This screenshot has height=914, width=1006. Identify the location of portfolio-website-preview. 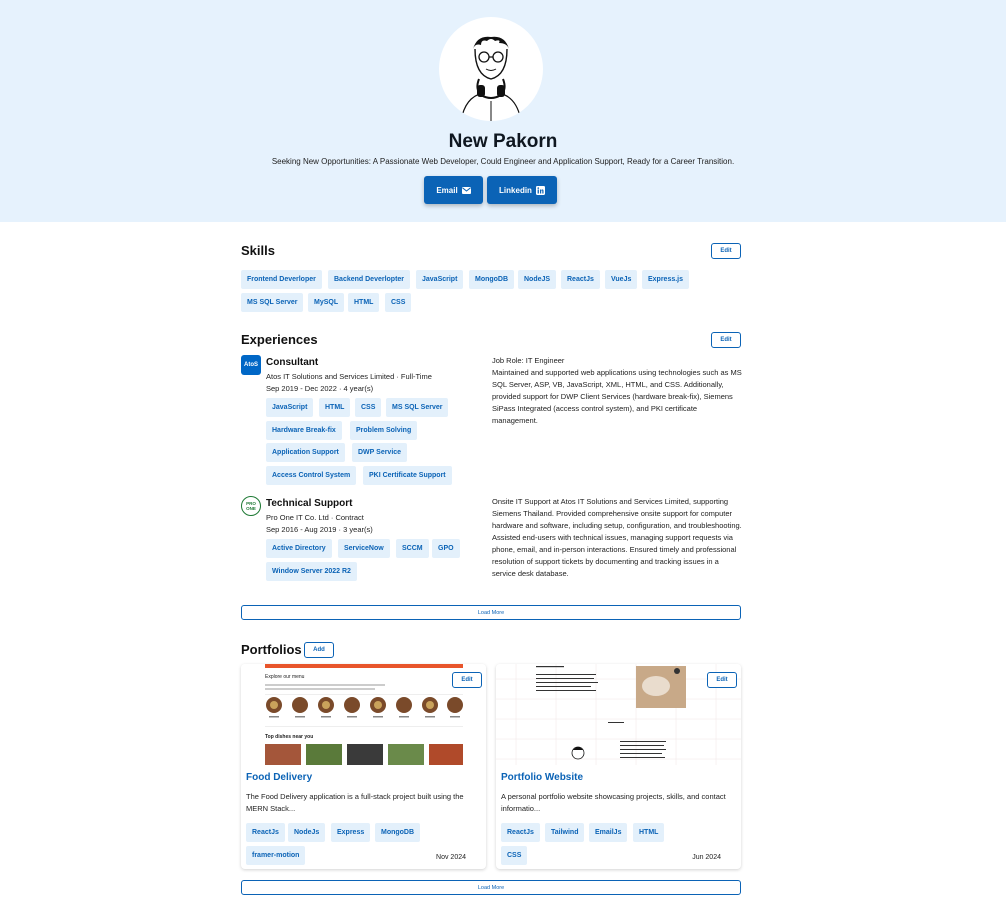
(618, 714).